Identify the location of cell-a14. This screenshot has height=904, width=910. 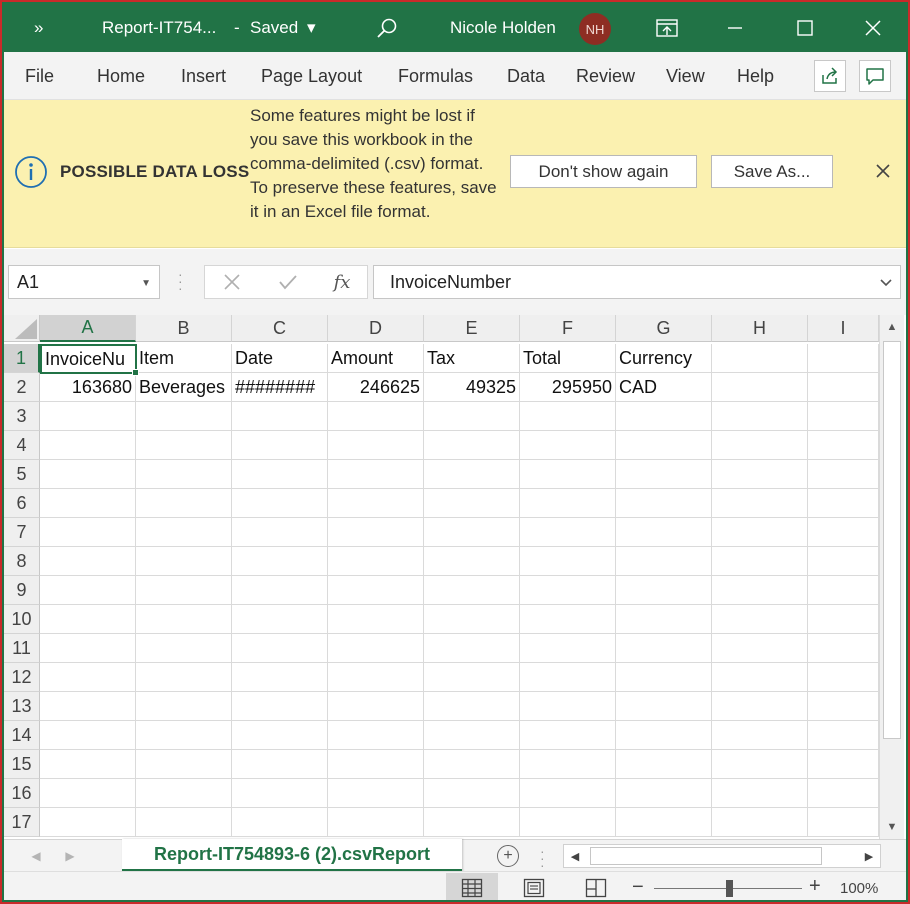
(88, 735).